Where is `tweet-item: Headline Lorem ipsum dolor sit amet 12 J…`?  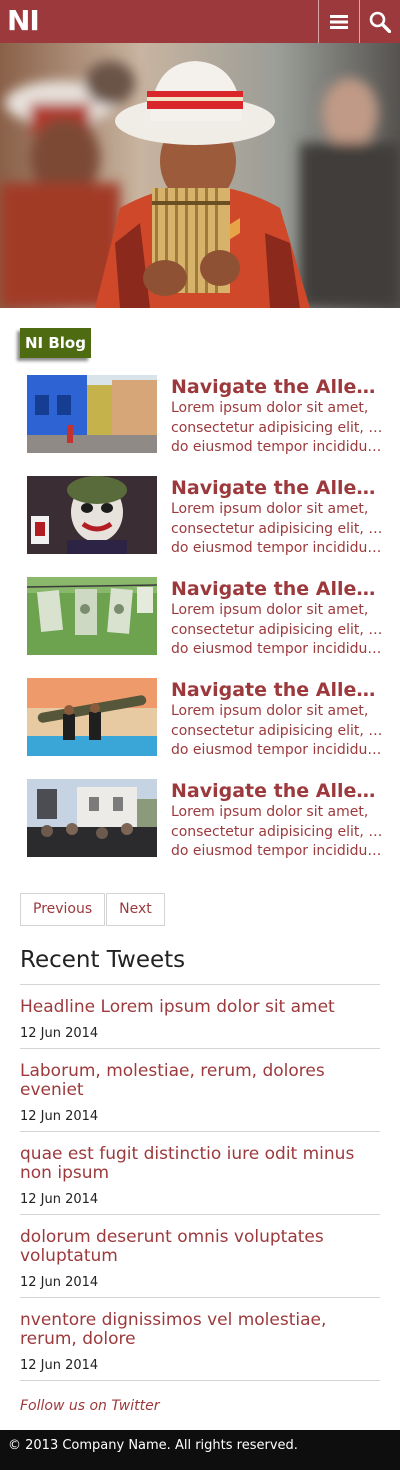
tweet-item: Headline Lorem ipsum dolor sit amet 12 J… is located at coordinates (200, 1017).